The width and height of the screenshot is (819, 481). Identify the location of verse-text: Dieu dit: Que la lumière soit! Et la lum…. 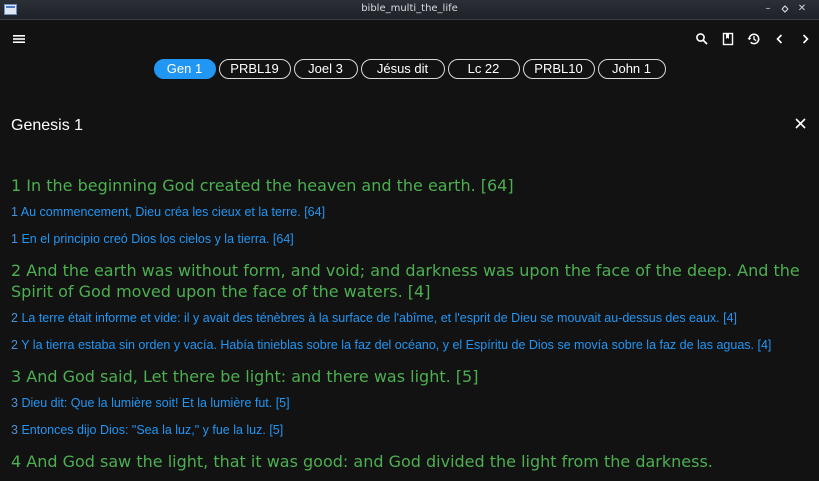
(155, 403).